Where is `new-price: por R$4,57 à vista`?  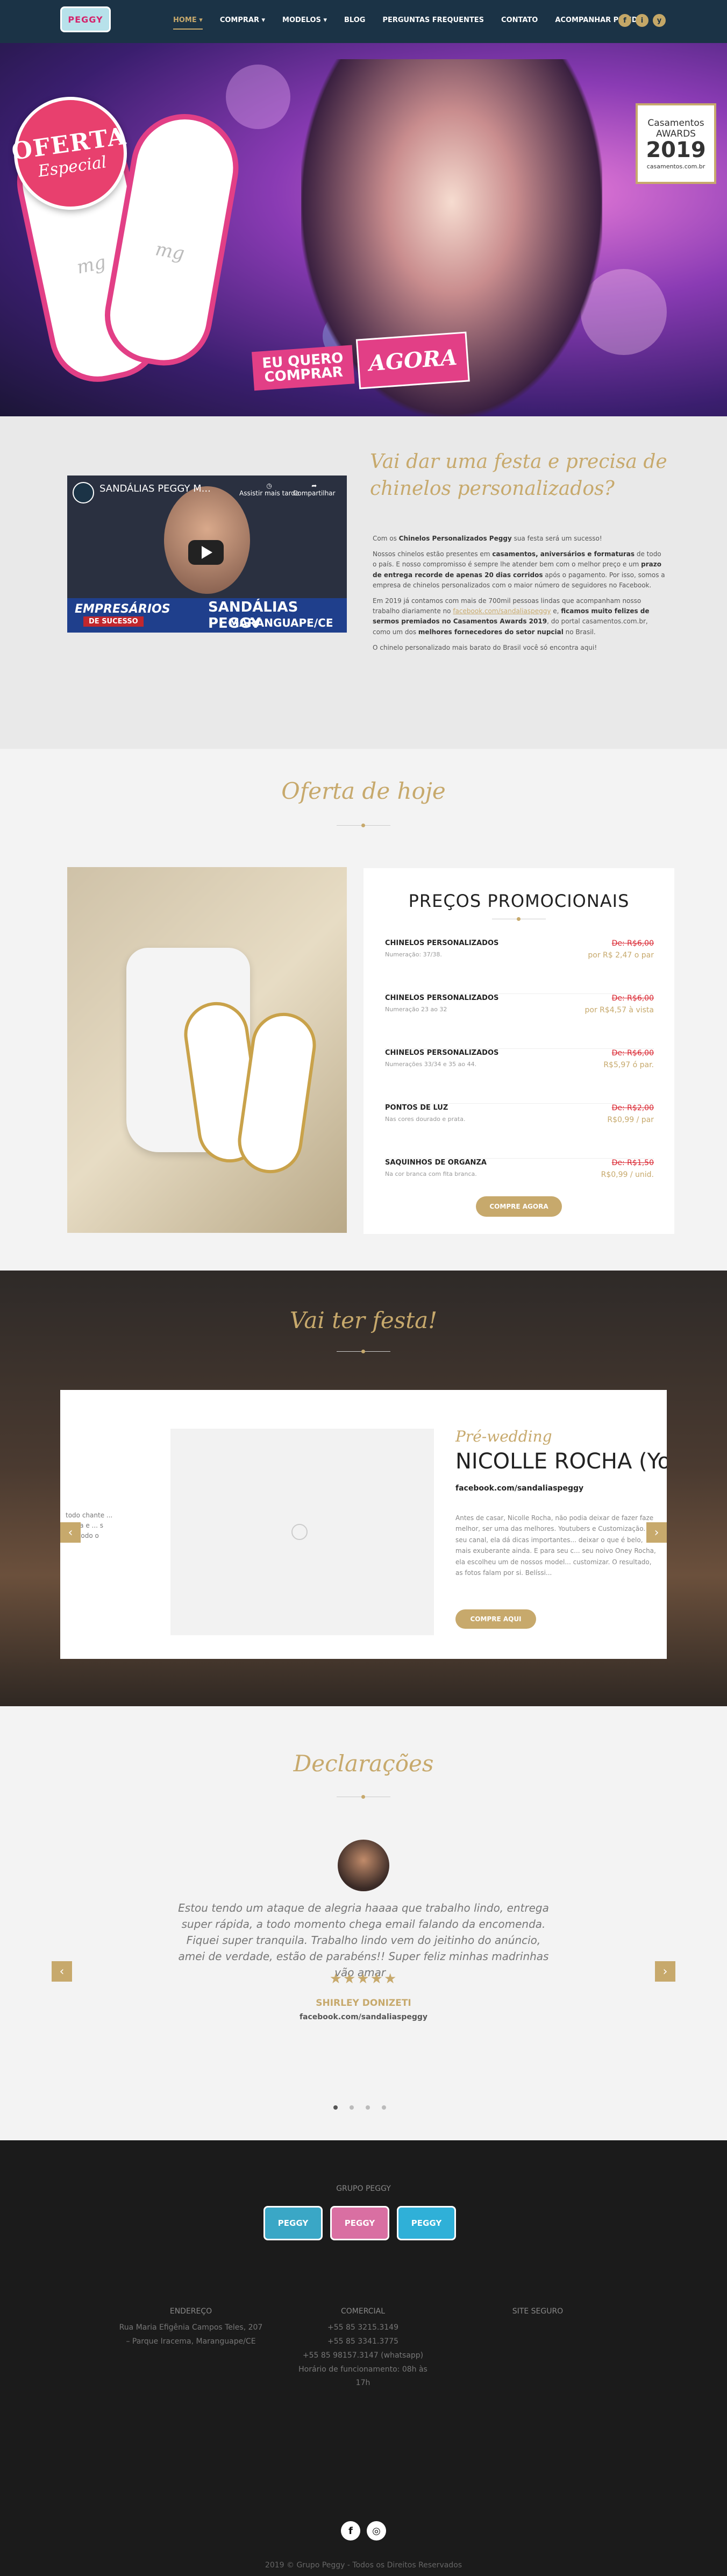
new-price: por R$4,57 à vista is located at coordinates (619, 1010).